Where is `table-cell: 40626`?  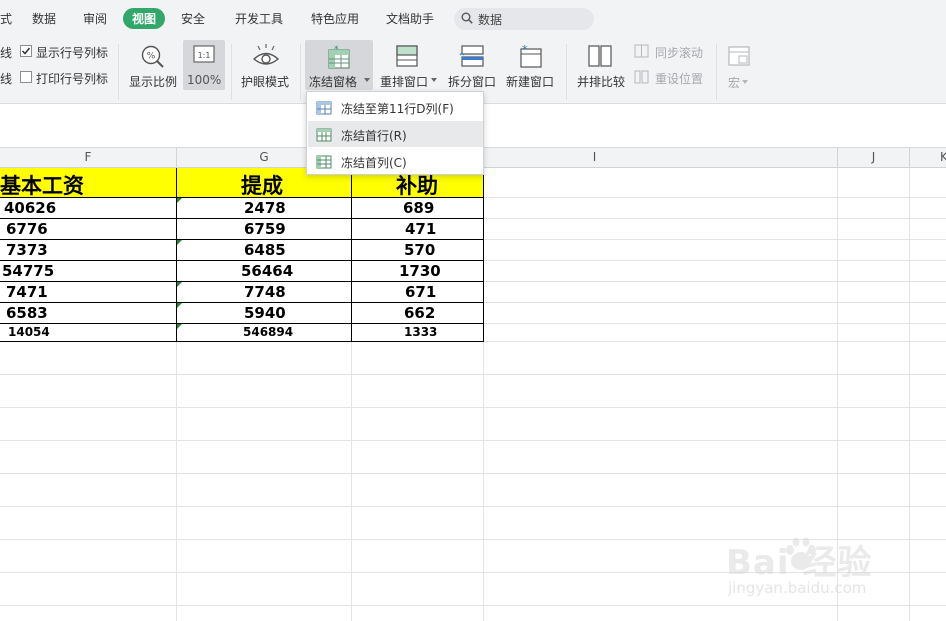
table-cell: 40626 is located at coordinates (30, 208).